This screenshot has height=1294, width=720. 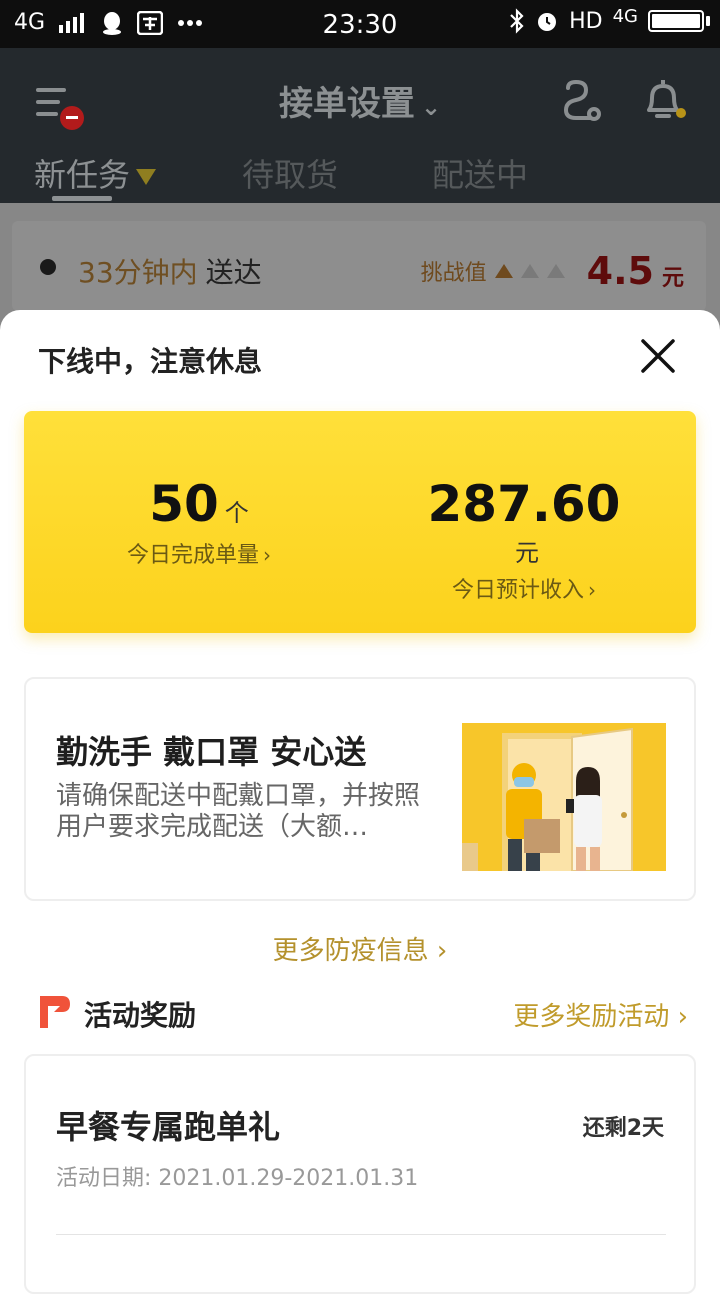 What do you see at coordinates (82, 175) in the screenshot?
I see `tab-label: 新任务` at bounding box center [82, 175].